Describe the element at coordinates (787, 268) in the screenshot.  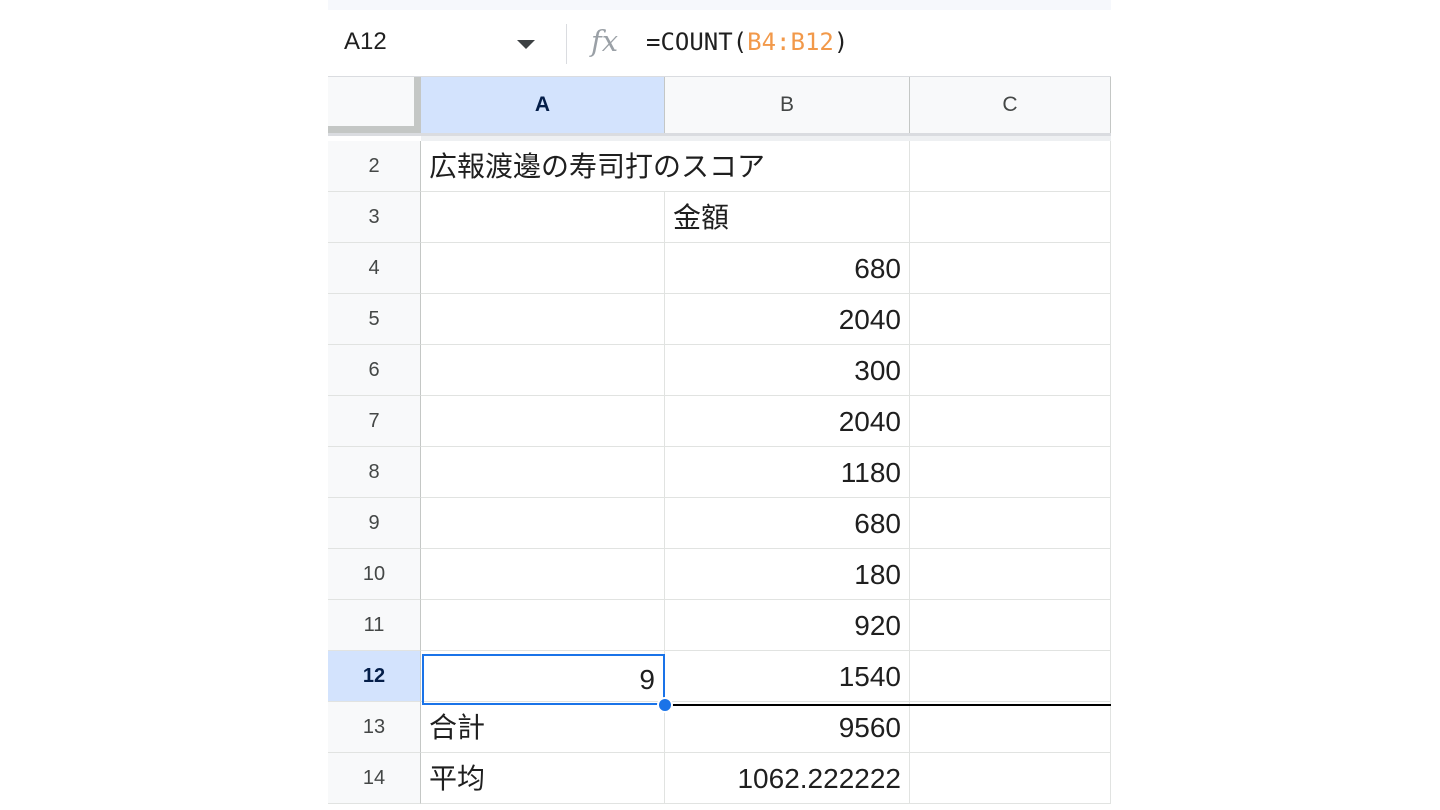
I see `cell-b4: 680` at that location.